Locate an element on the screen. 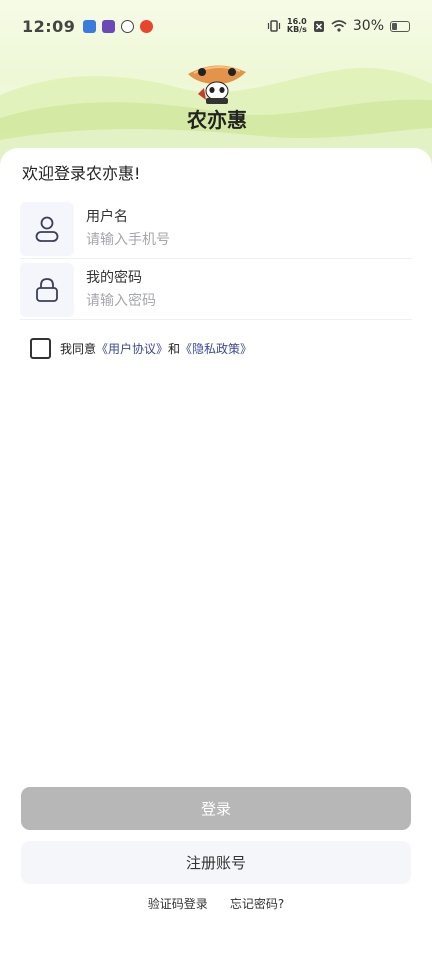 The width and height of the screenshot is (432, 964). register-button: 注册账号 is located at coordinates (216, 862).